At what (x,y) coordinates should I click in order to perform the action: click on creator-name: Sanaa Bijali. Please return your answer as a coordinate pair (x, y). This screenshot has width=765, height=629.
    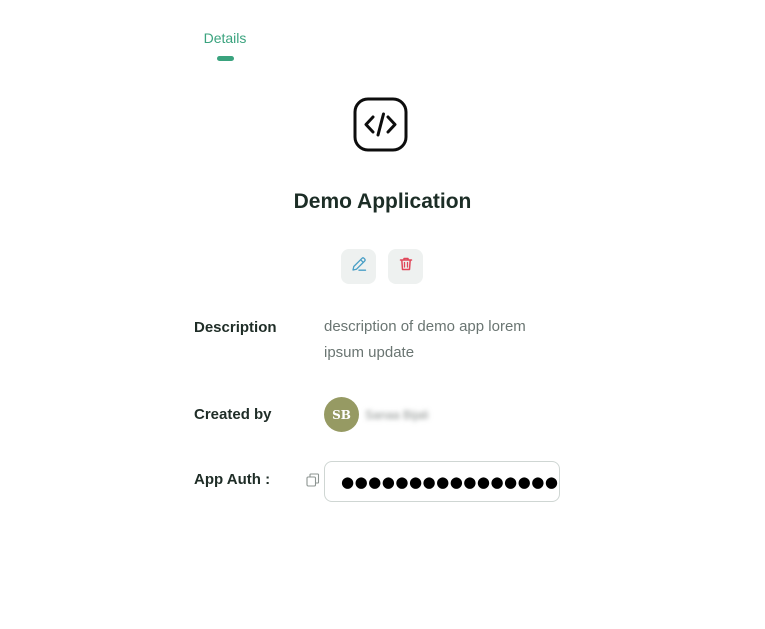
    Looking at the image, I should click on (397, 414).